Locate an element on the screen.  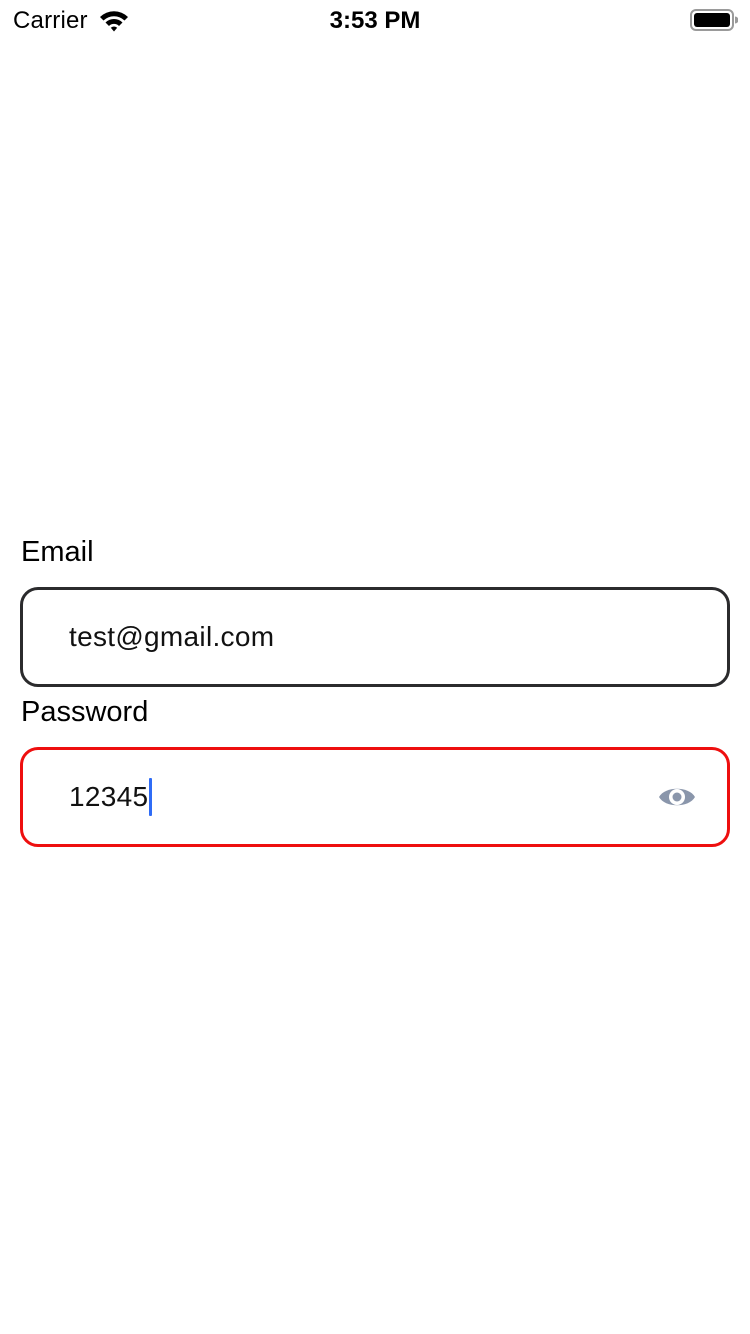
password-field: 12345 is located at coordinates (375, 797).